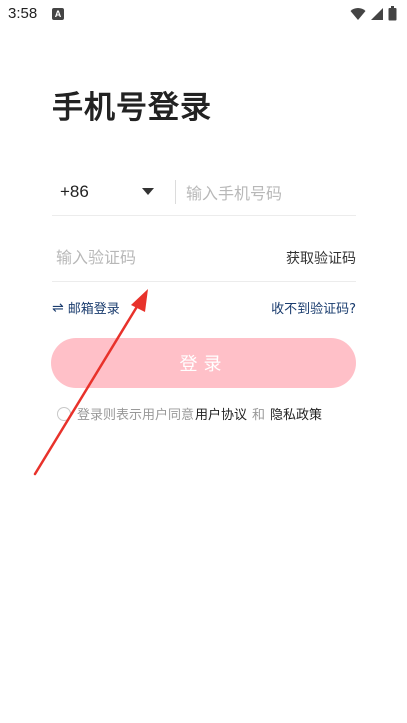  Describe the element at coordinates (23, 13) in the screenshot. I see `status-time: 3:58` at that location.